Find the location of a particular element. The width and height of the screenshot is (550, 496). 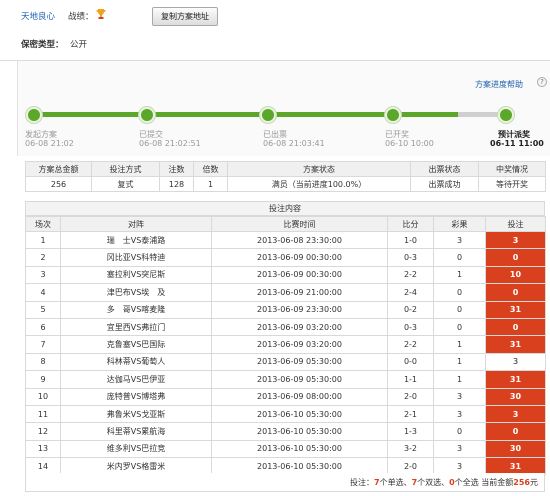

summary-cell: 128 is located at coordinates (176, 184).